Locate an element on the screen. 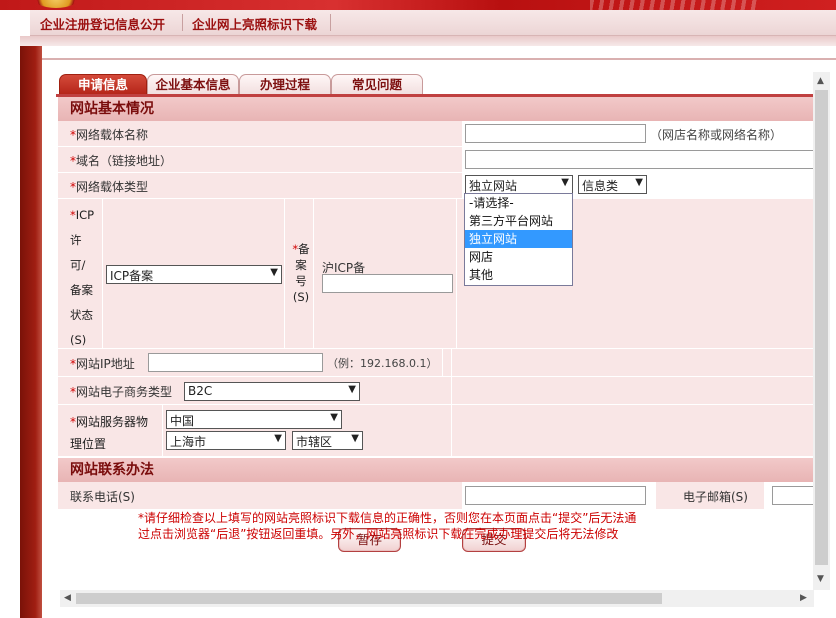 This screenshot has width=836, height=618. tab-company-info: 企业基本信息 is located at coordinates (193, 84).